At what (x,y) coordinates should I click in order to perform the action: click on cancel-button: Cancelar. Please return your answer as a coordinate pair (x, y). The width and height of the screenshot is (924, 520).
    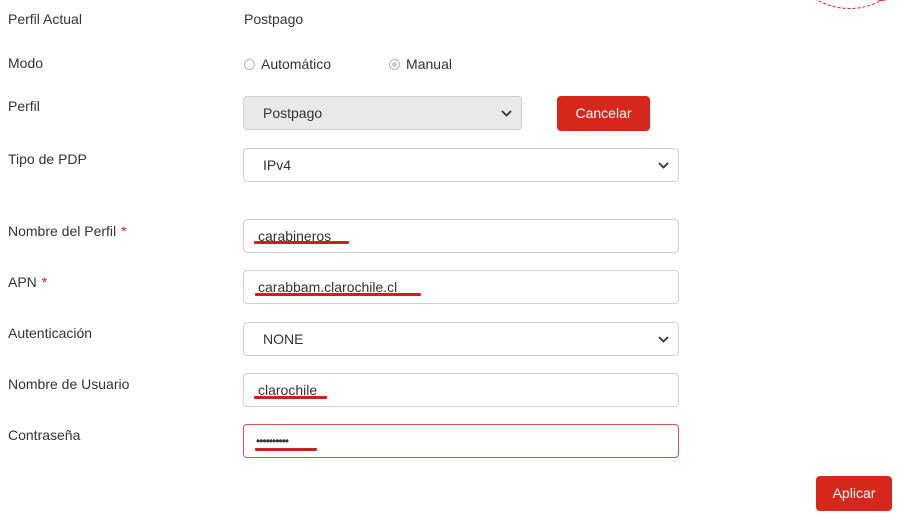
    Looking at the image, I should click on (603, 113).